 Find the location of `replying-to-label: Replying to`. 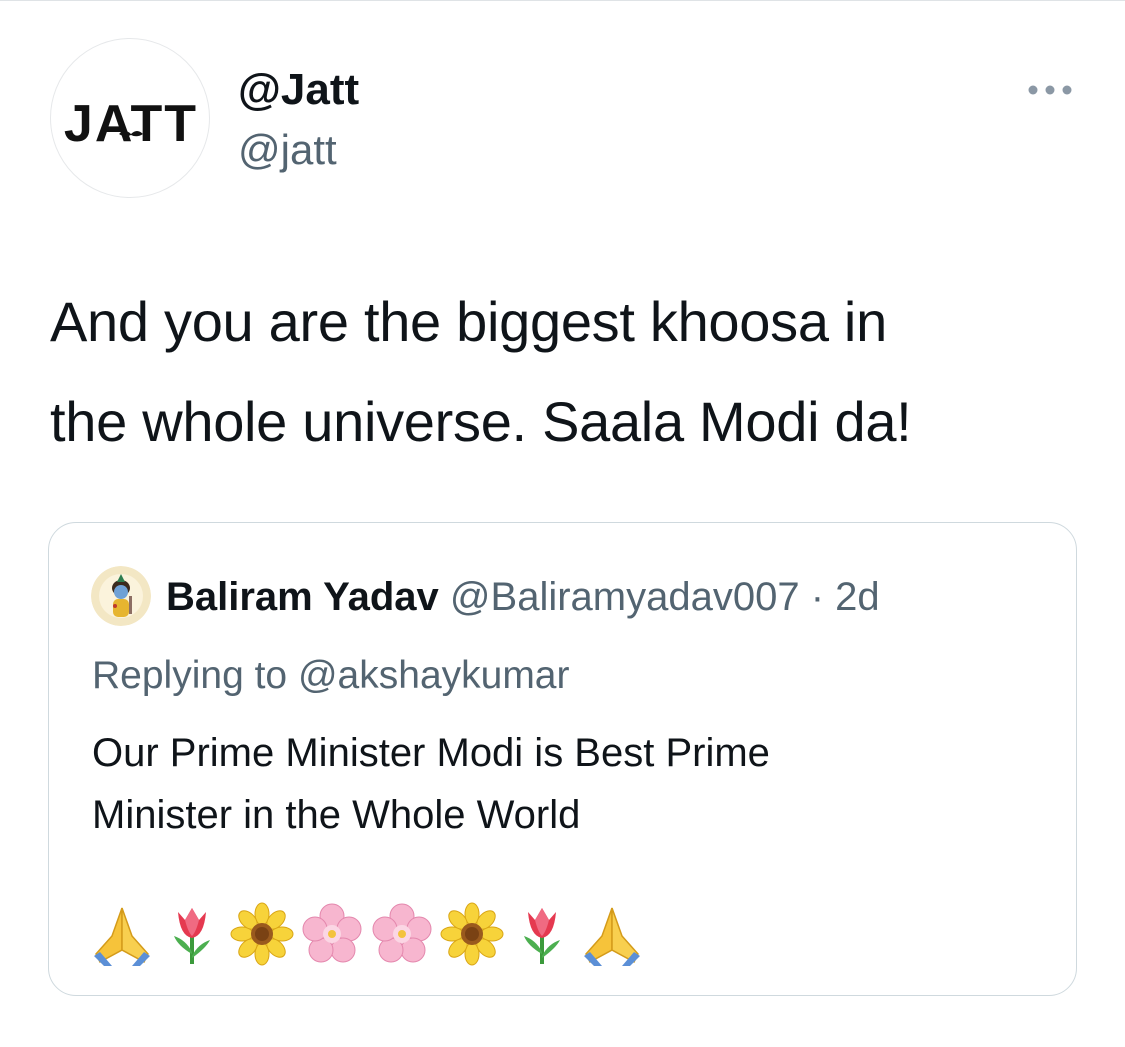

replying-to-label: Replying to is located at coordinates (190, 675).